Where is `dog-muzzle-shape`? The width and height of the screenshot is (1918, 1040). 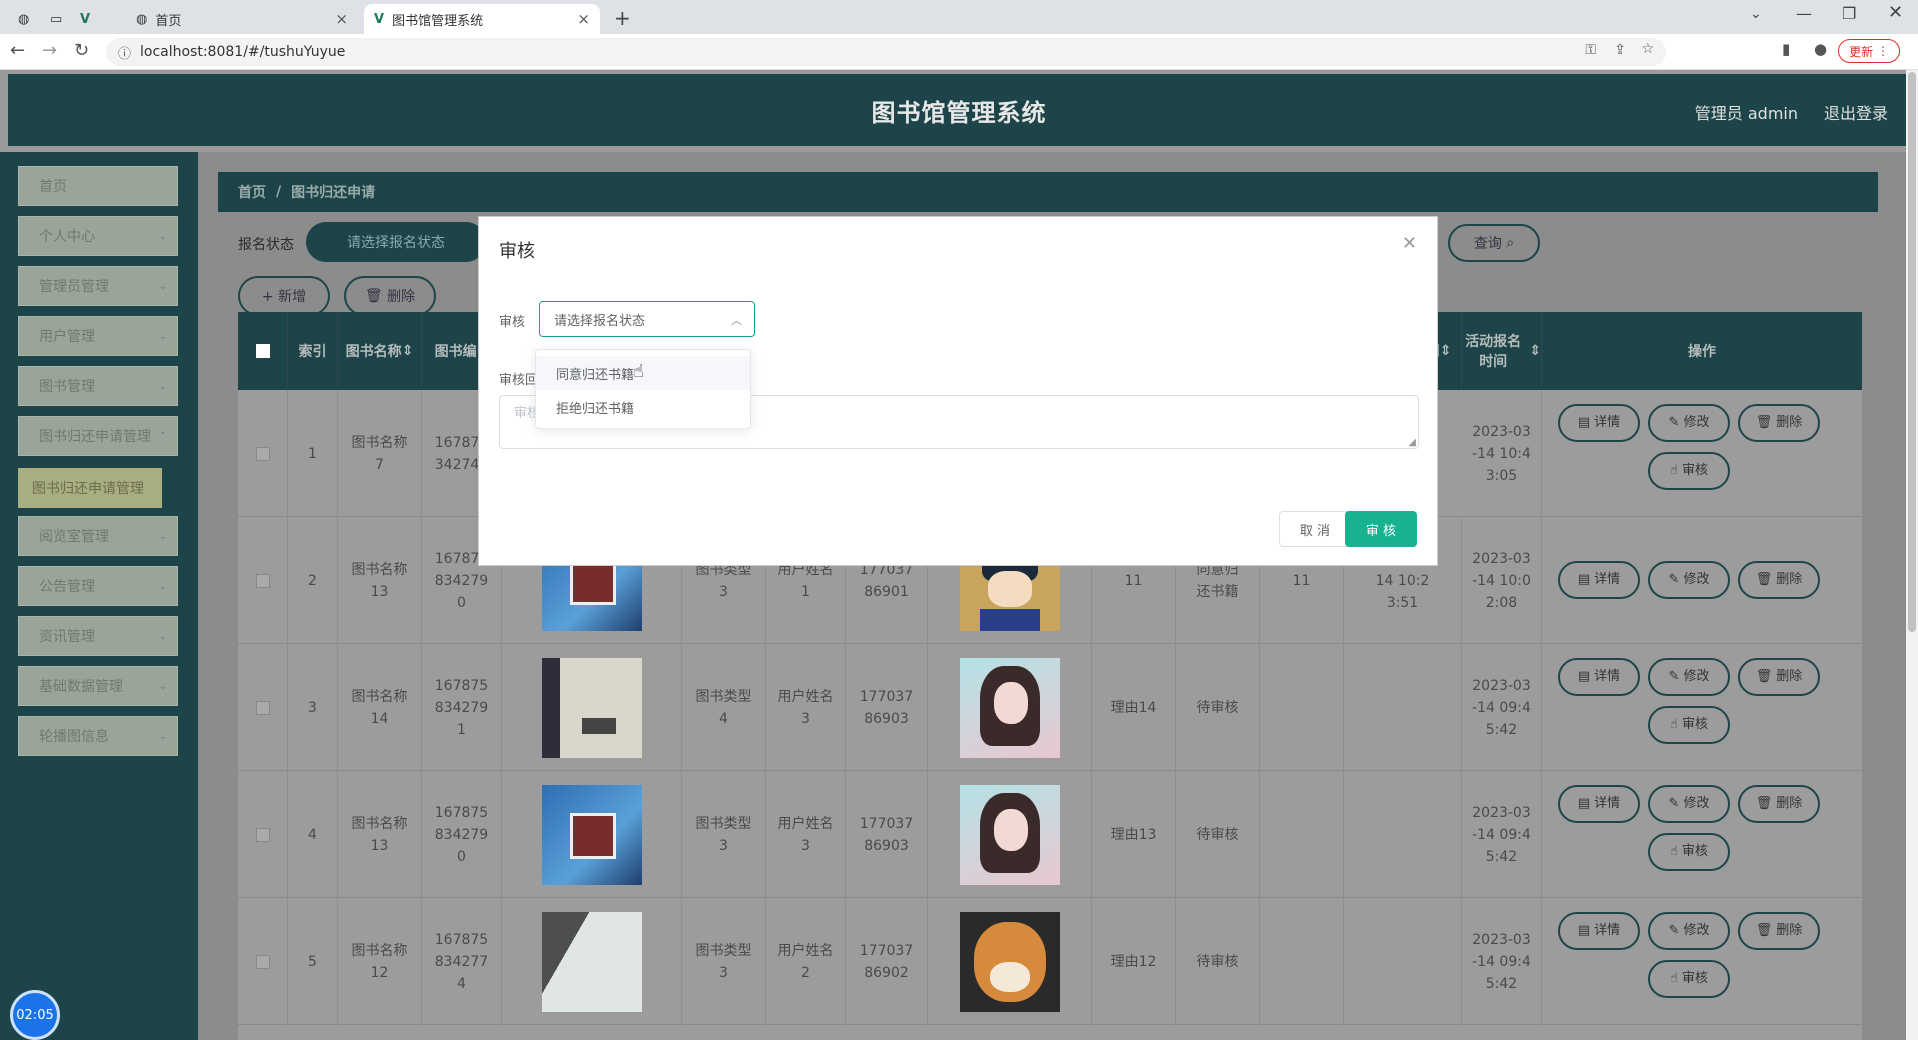 dog-muzzle-shape is located at coordinates (1009, 976).